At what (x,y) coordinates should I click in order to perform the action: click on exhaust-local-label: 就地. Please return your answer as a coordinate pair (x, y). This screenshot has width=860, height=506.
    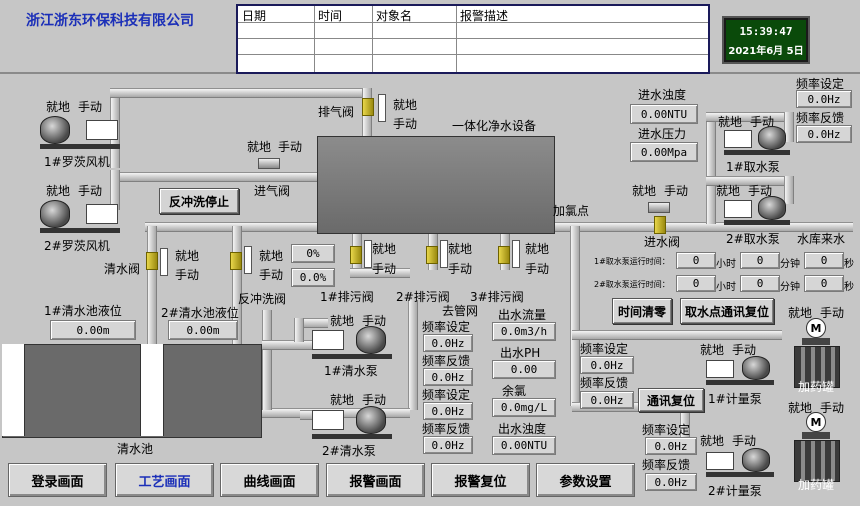
    Looking at the image, I should click on (405, 105).